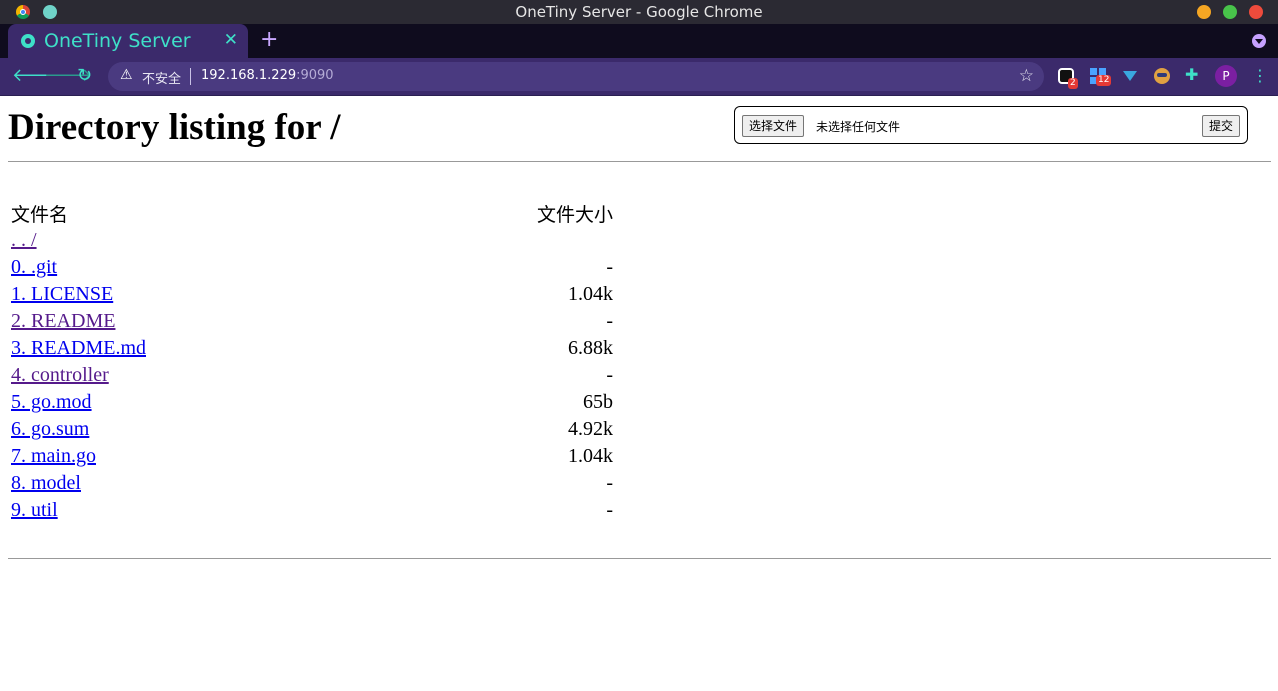 This screenshot has height=691, width=1278. What do you see at coordinates (269, 39) in the screenshot?
I see `new-tab-button: +` at bounding box center [269, 39].